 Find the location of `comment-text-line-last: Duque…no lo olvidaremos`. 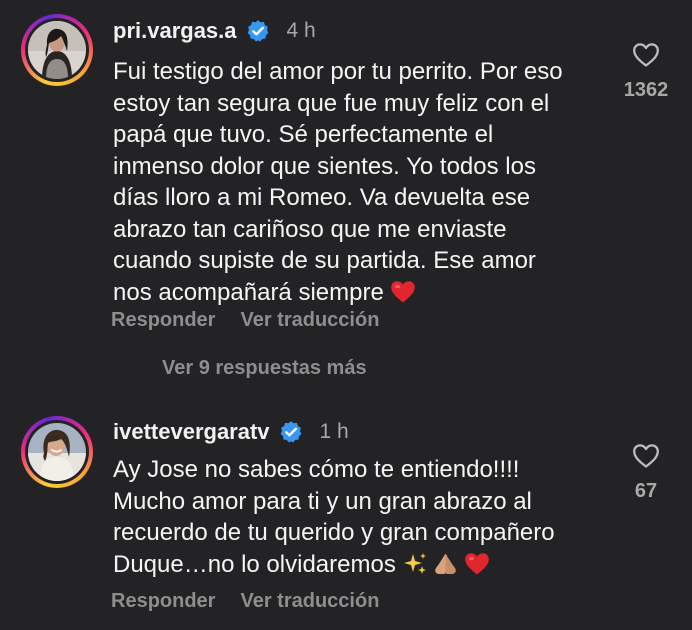

comment-text-line-last: Duque…no lo olvidaremos is located at coordinates (254, 564).